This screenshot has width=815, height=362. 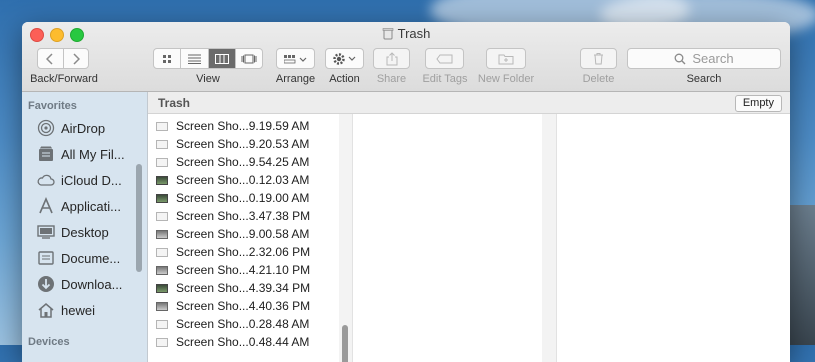 What do you see at coordinates (506, 79) in the screenshot?
I see `new-folder-label: New Folder` at bounding box center [506, 79].